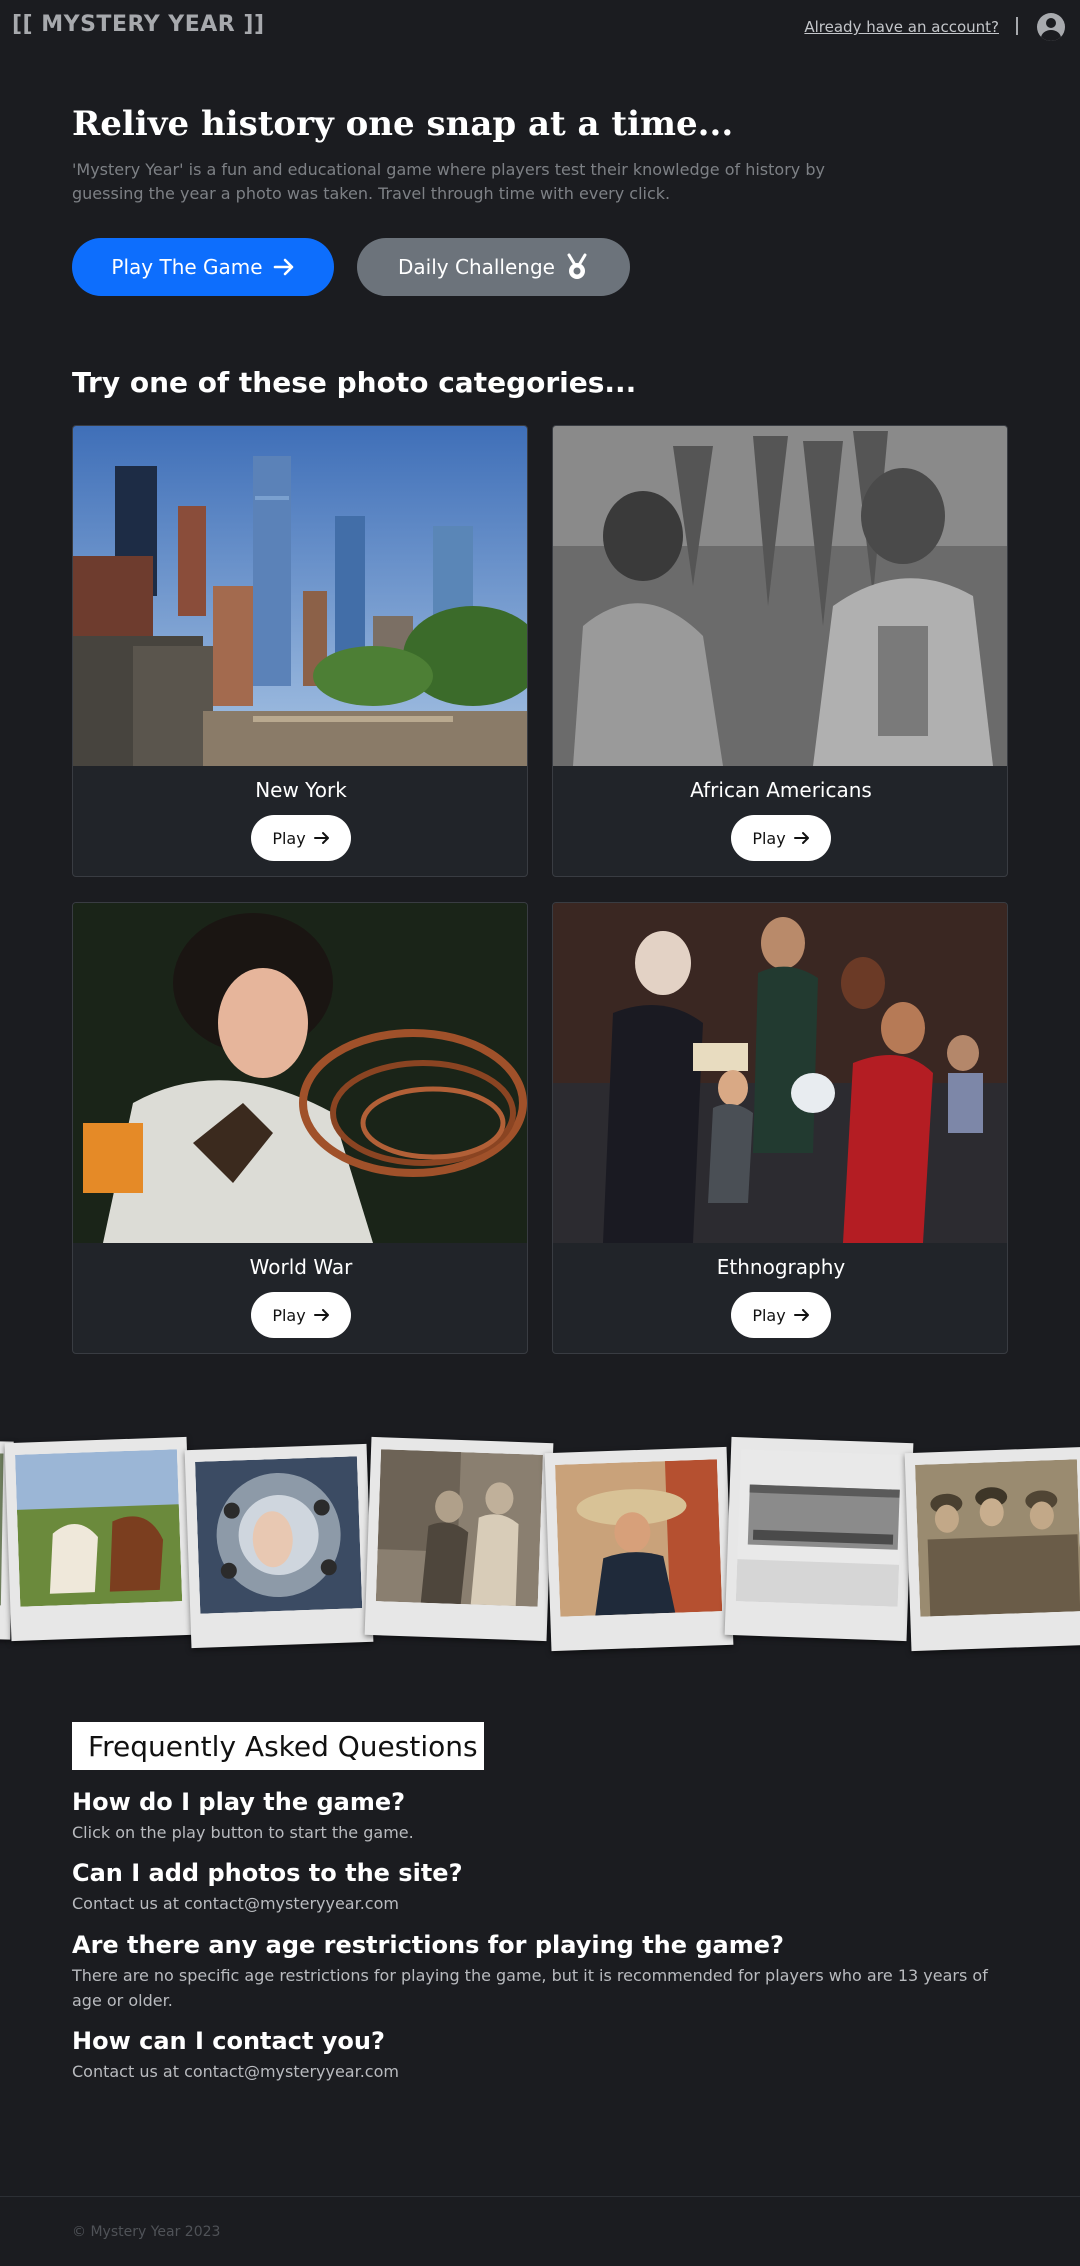 Image resolution: width=1080 pixels, height=2266 pixels. What do you see at coordinates (138, 24) in the screenshot?
I see `site-logo: [[ MYSTERY YEAR ]]` at bounding box center [138, 24].